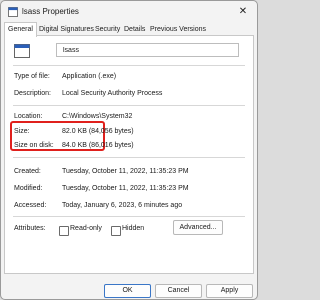 The height and width of the screenshot is (300, 320). Describe the element at coordinates (28, 116) in the screenshot. I see `location-label: Location:` at that location.